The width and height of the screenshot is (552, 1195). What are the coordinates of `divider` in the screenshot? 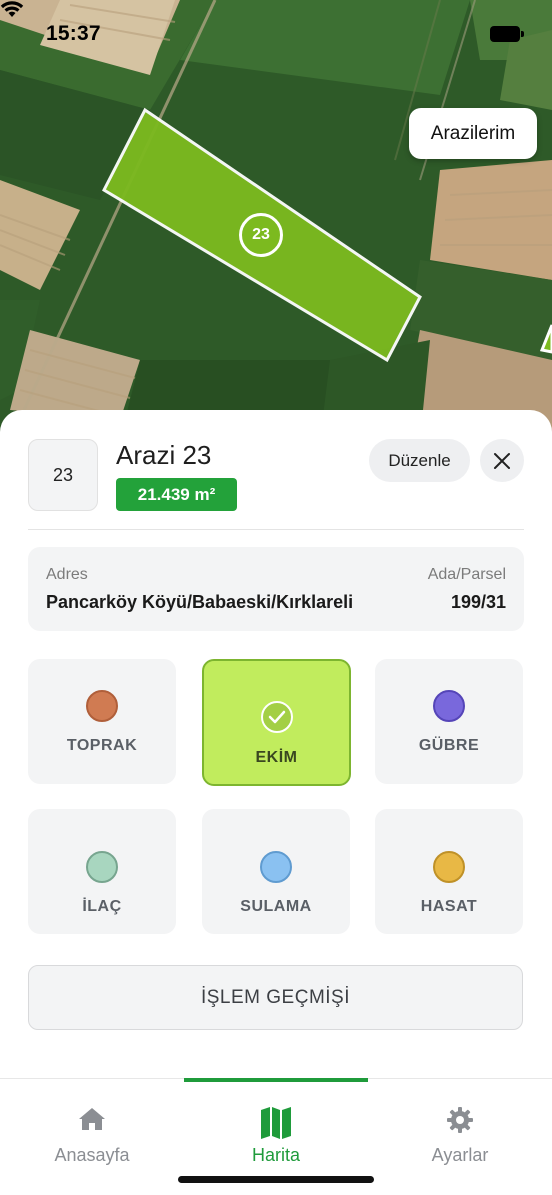 It's located at (276, 529).